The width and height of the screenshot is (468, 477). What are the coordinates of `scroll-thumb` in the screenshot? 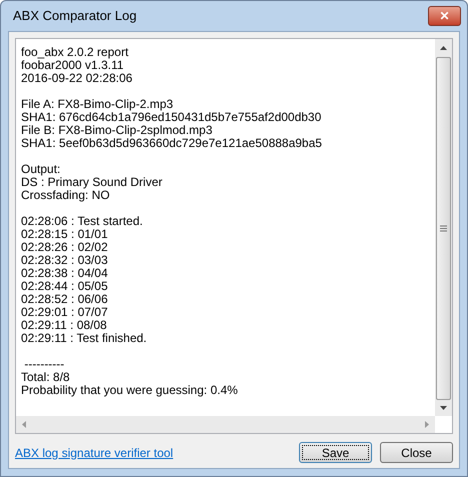 It's located at (443, 228).